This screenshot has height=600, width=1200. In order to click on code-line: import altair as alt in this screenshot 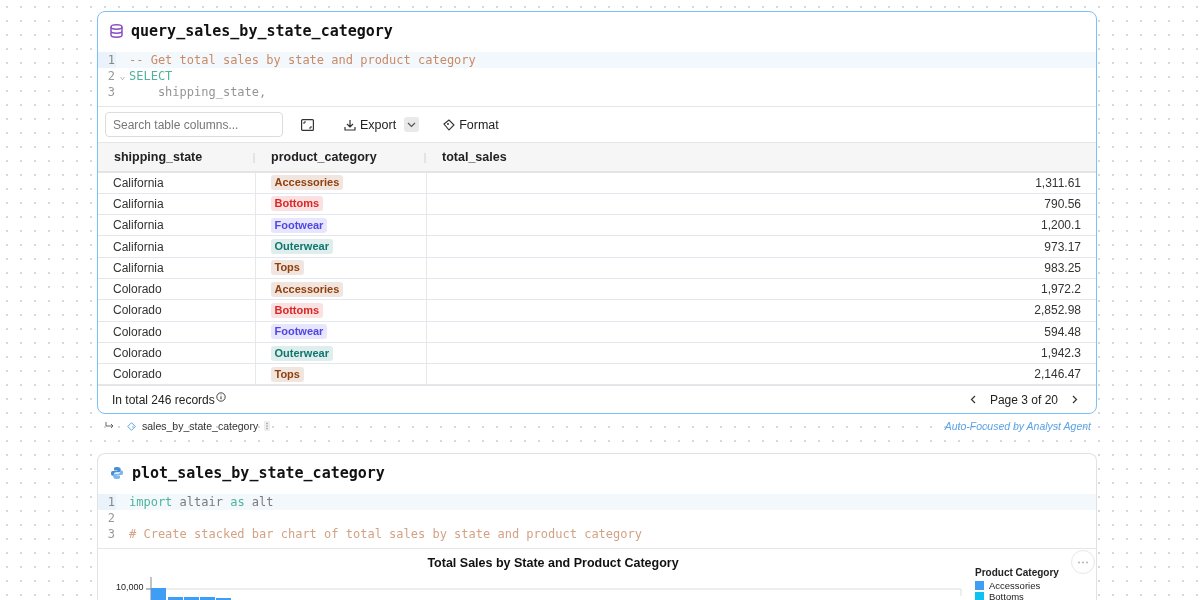, I will do `click(201, 502)`.